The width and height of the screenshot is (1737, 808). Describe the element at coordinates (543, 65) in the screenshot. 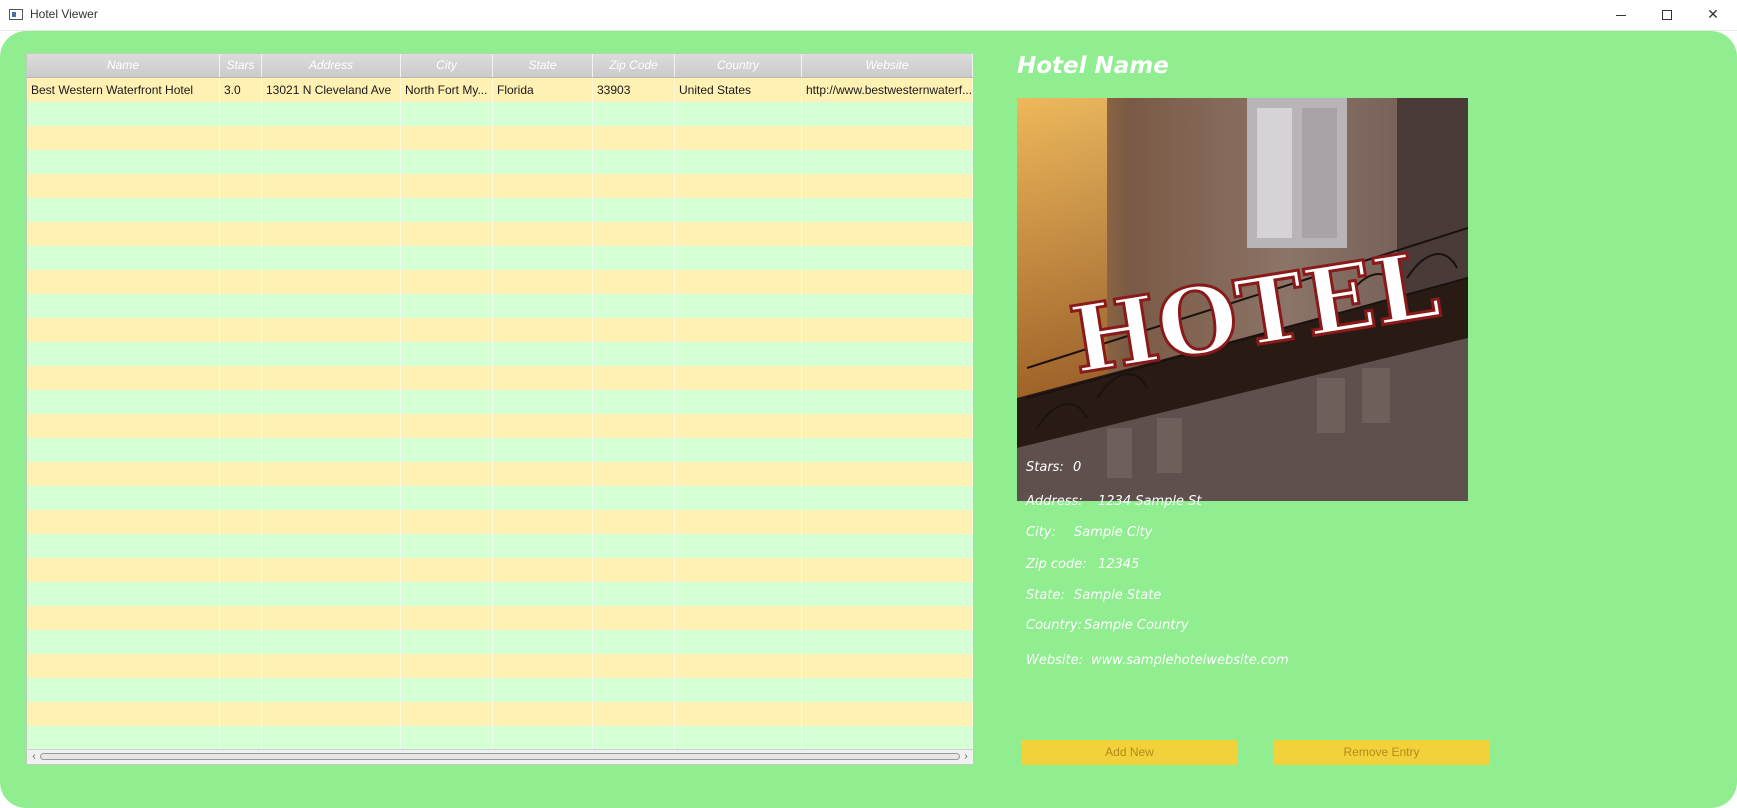

I see `column-header-state: State` at that location.